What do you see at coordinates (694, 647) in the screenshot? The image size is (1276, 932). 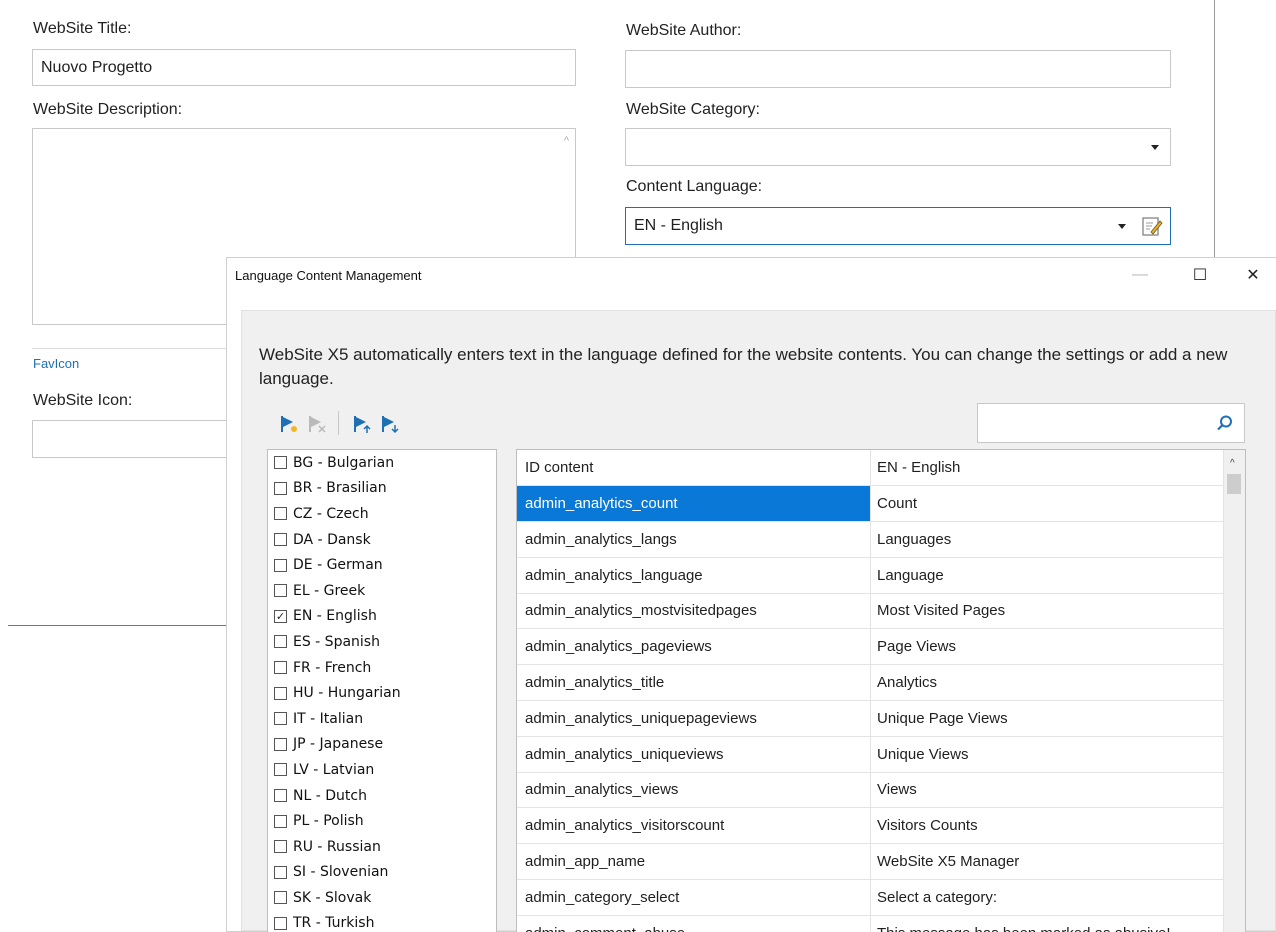 I see `cell-id-content: admin_analytics_pageviews` at bounding box center [694, 647].